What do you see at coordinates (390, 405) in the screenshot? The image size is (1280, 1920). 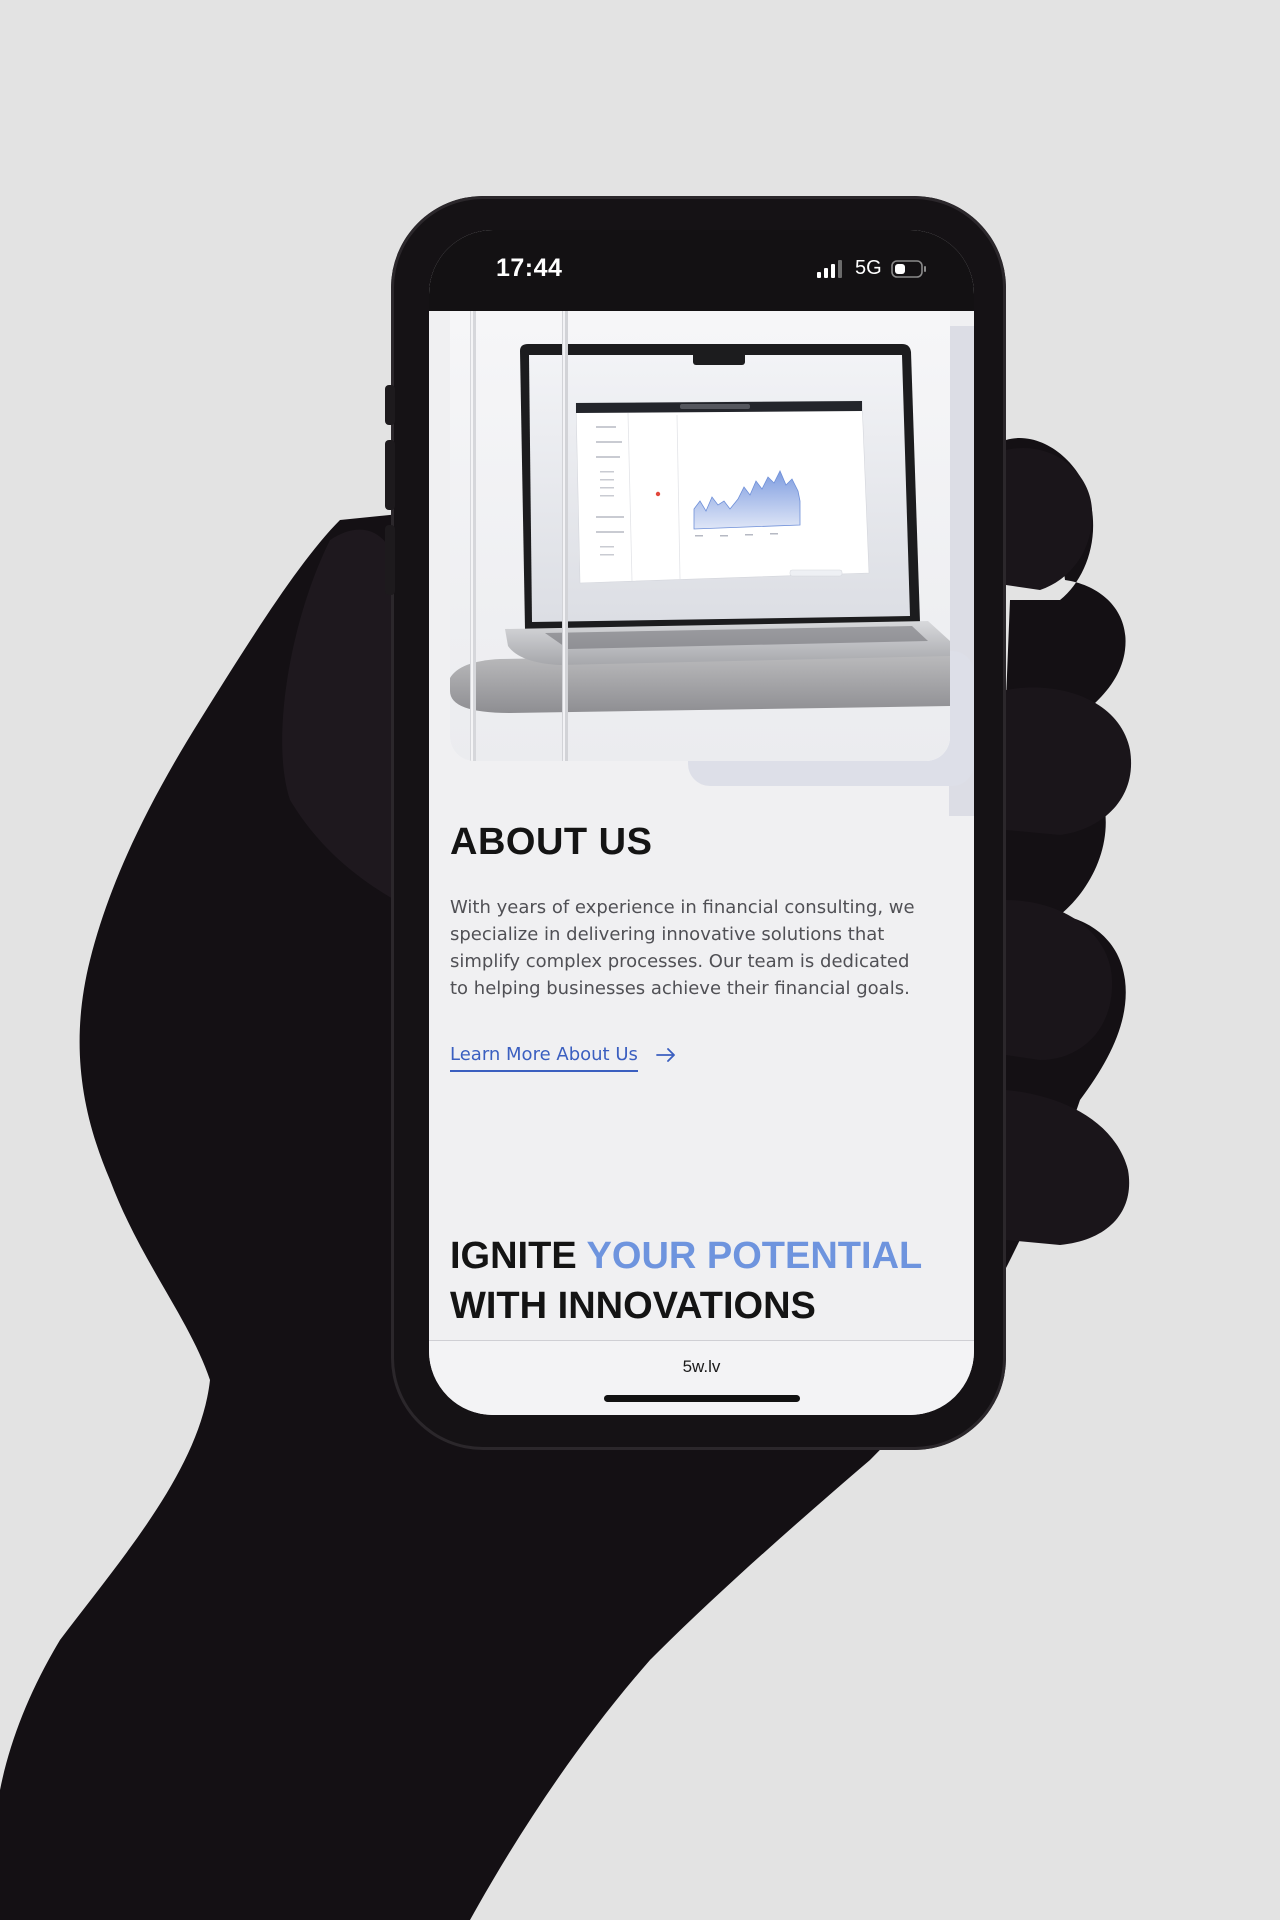 I see `phone-side-button` at bounding box center [390, 405].